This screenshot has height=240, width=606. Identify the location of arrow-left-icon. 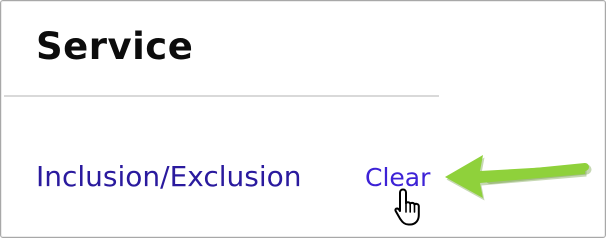
(518, 178).